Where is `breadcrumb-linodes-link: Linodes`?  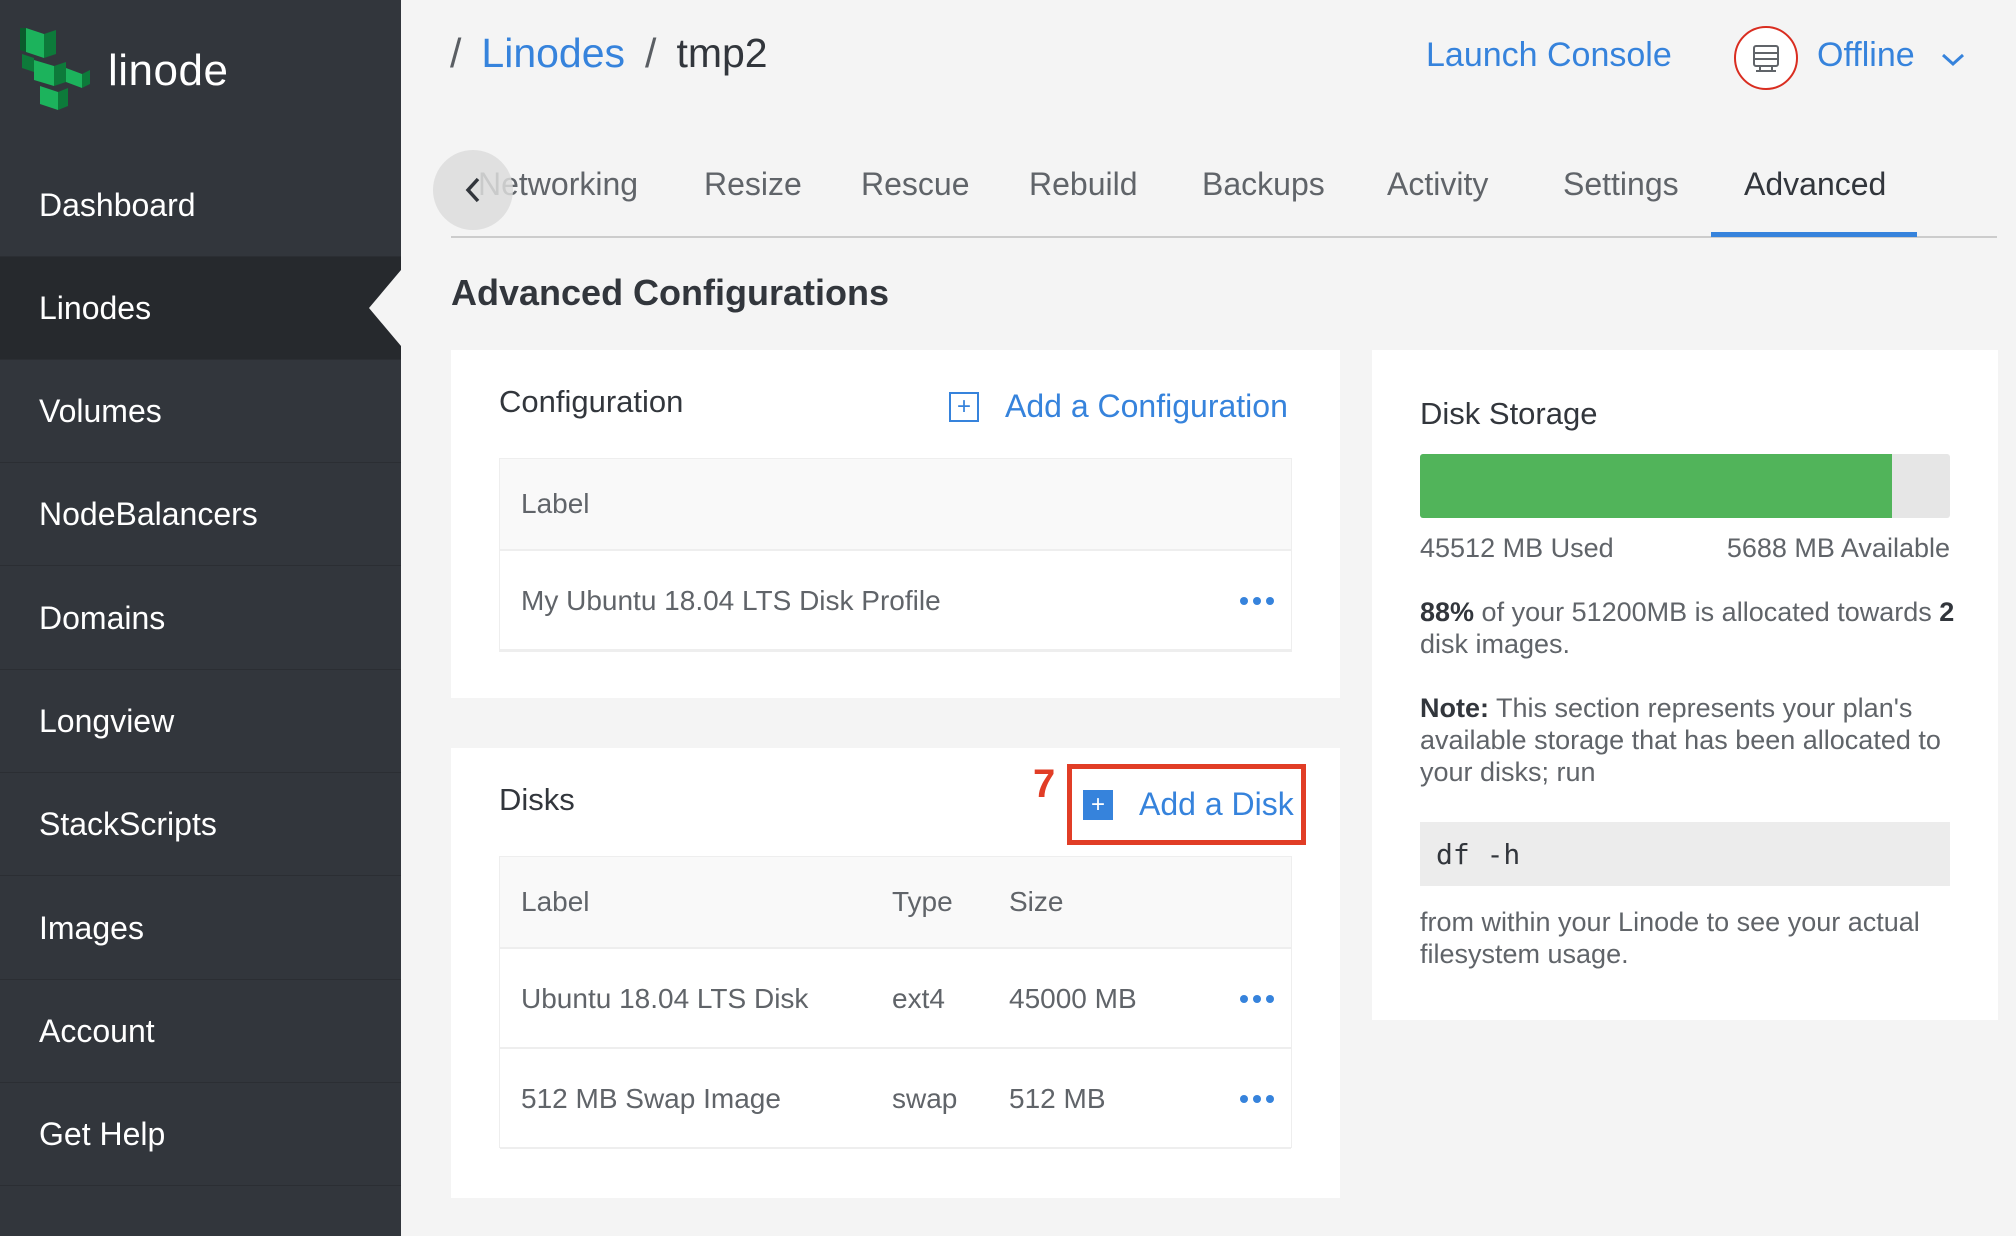 breadcrumb-linodes-link: Linodes is located at coordinates (553, 53).